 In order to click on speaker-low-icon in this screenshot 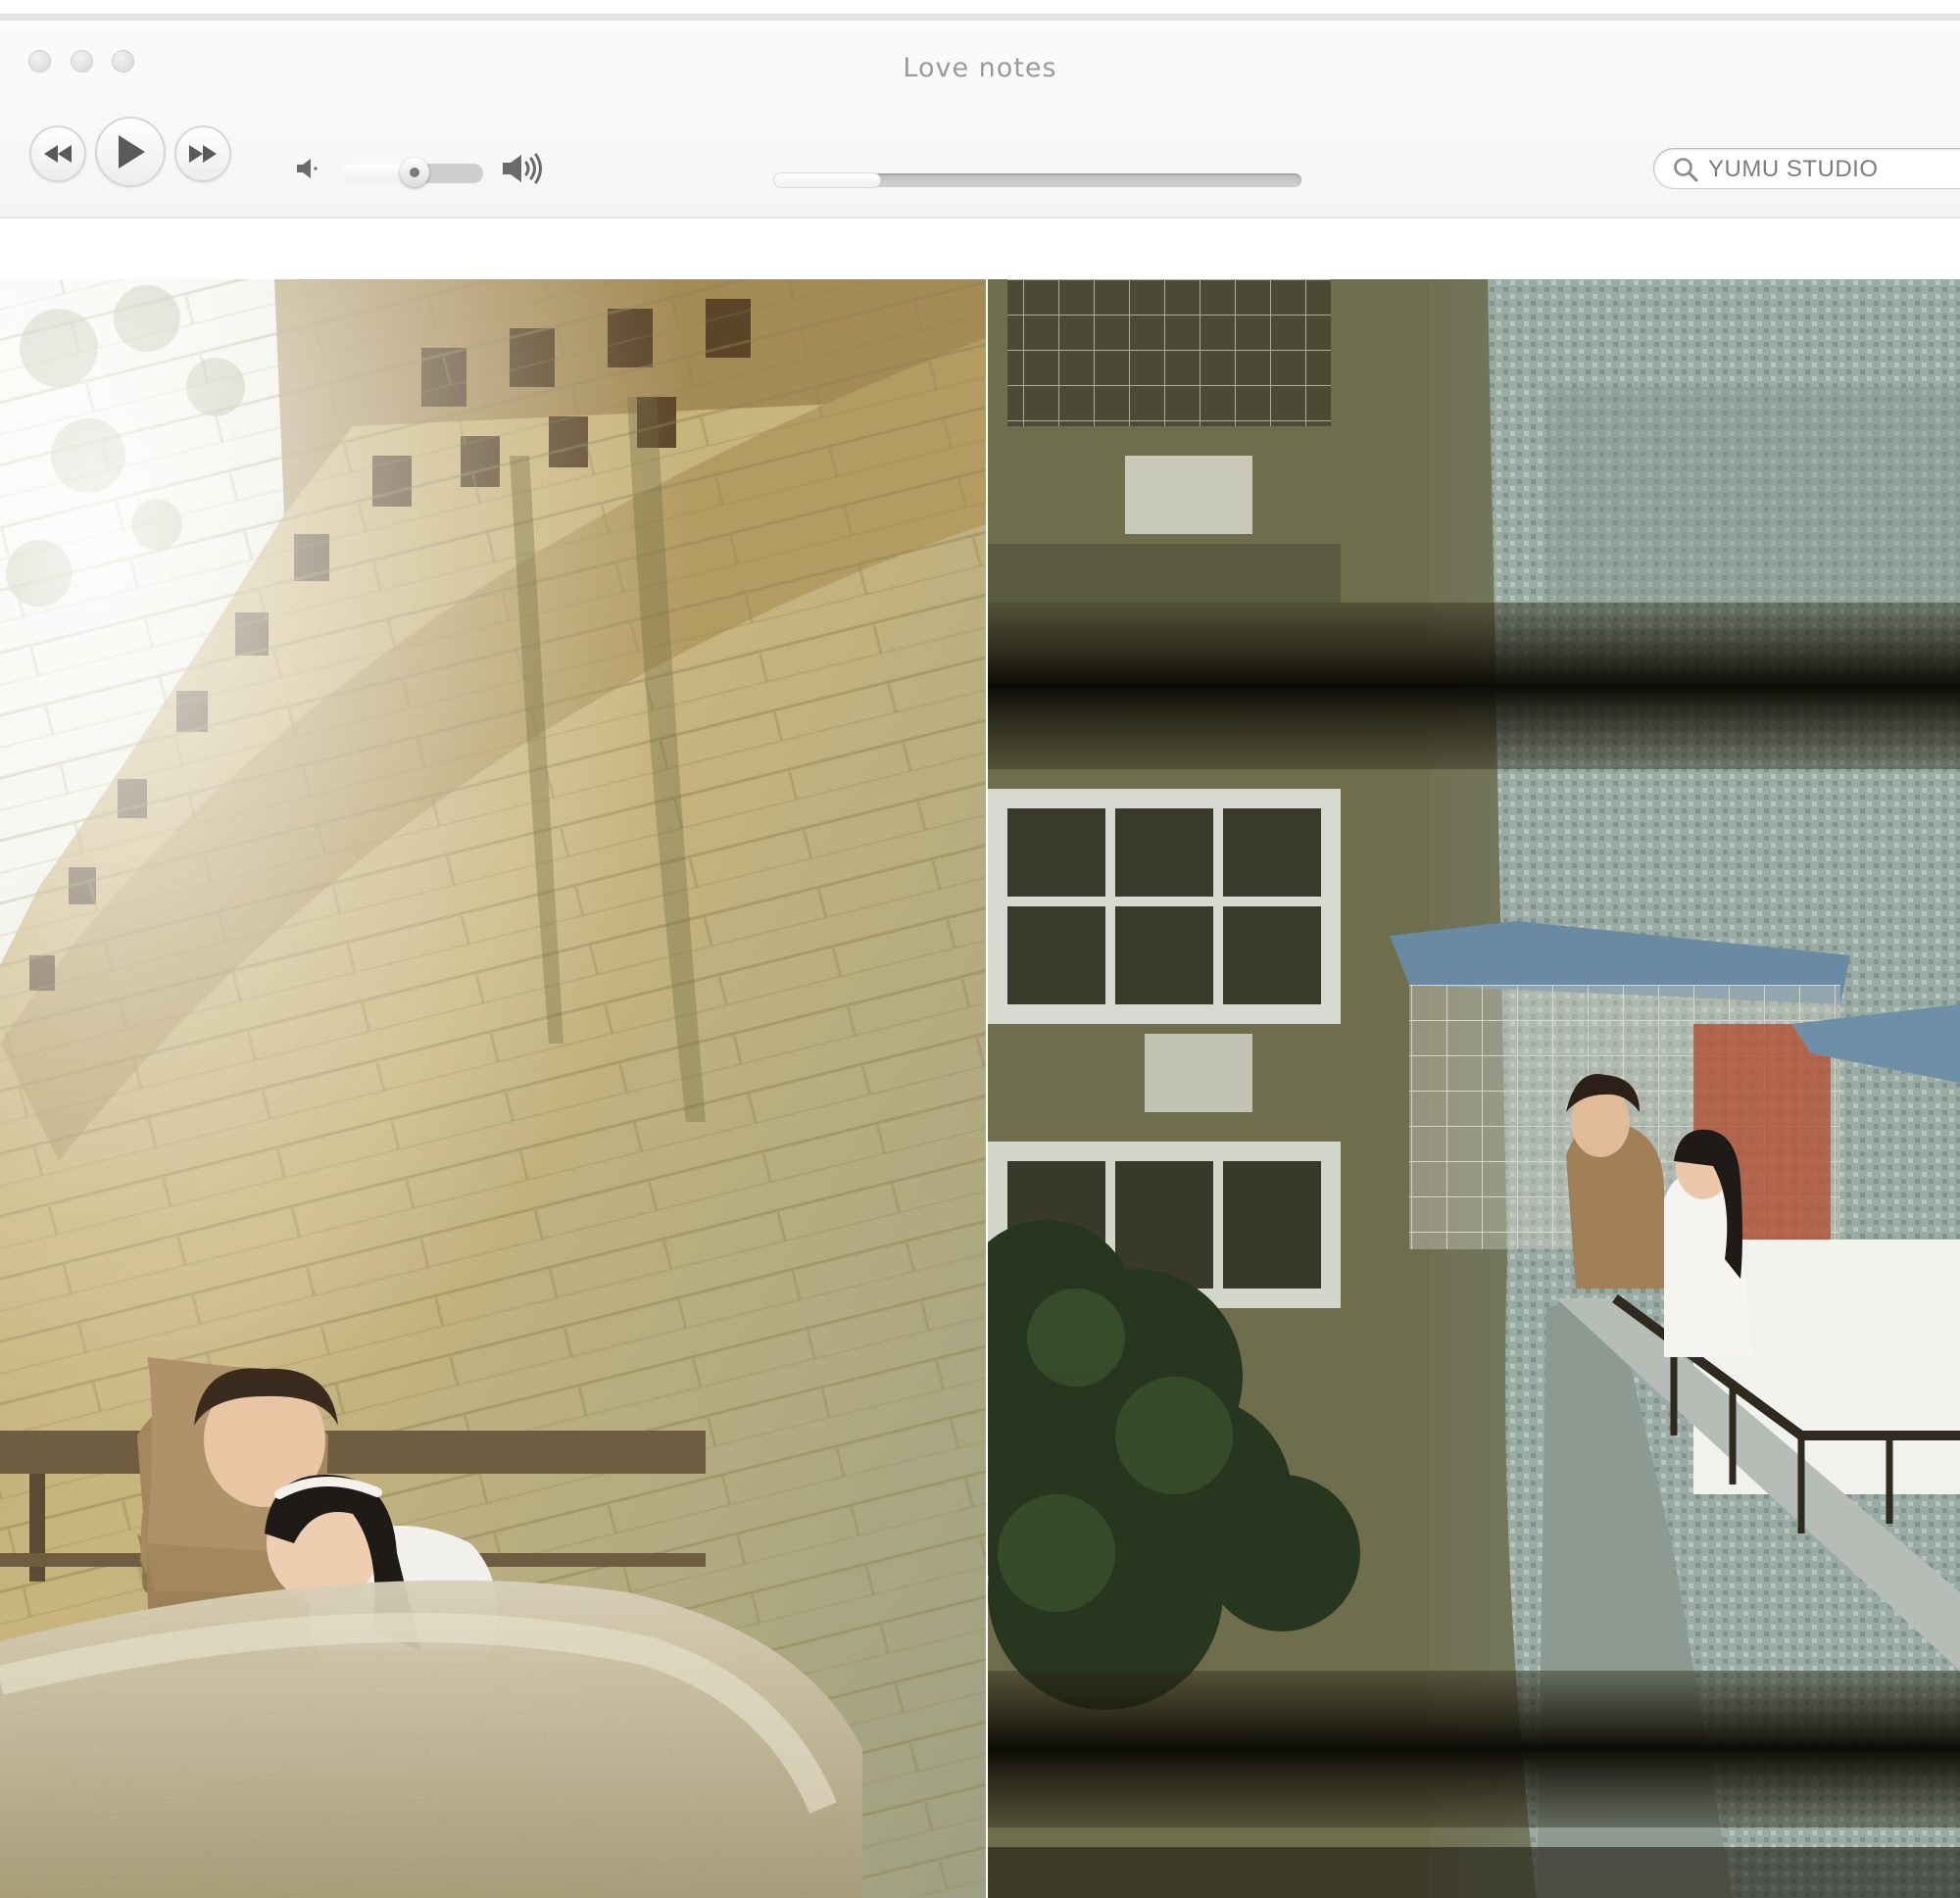, I will do `click(307, 168)`.